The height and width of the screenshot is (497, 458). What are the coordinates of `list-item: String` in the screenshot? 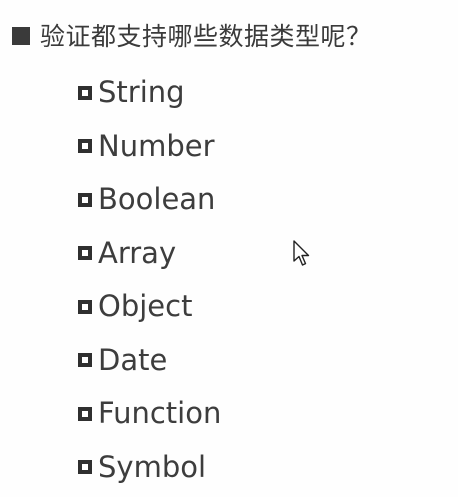 It's located at (149, 93).